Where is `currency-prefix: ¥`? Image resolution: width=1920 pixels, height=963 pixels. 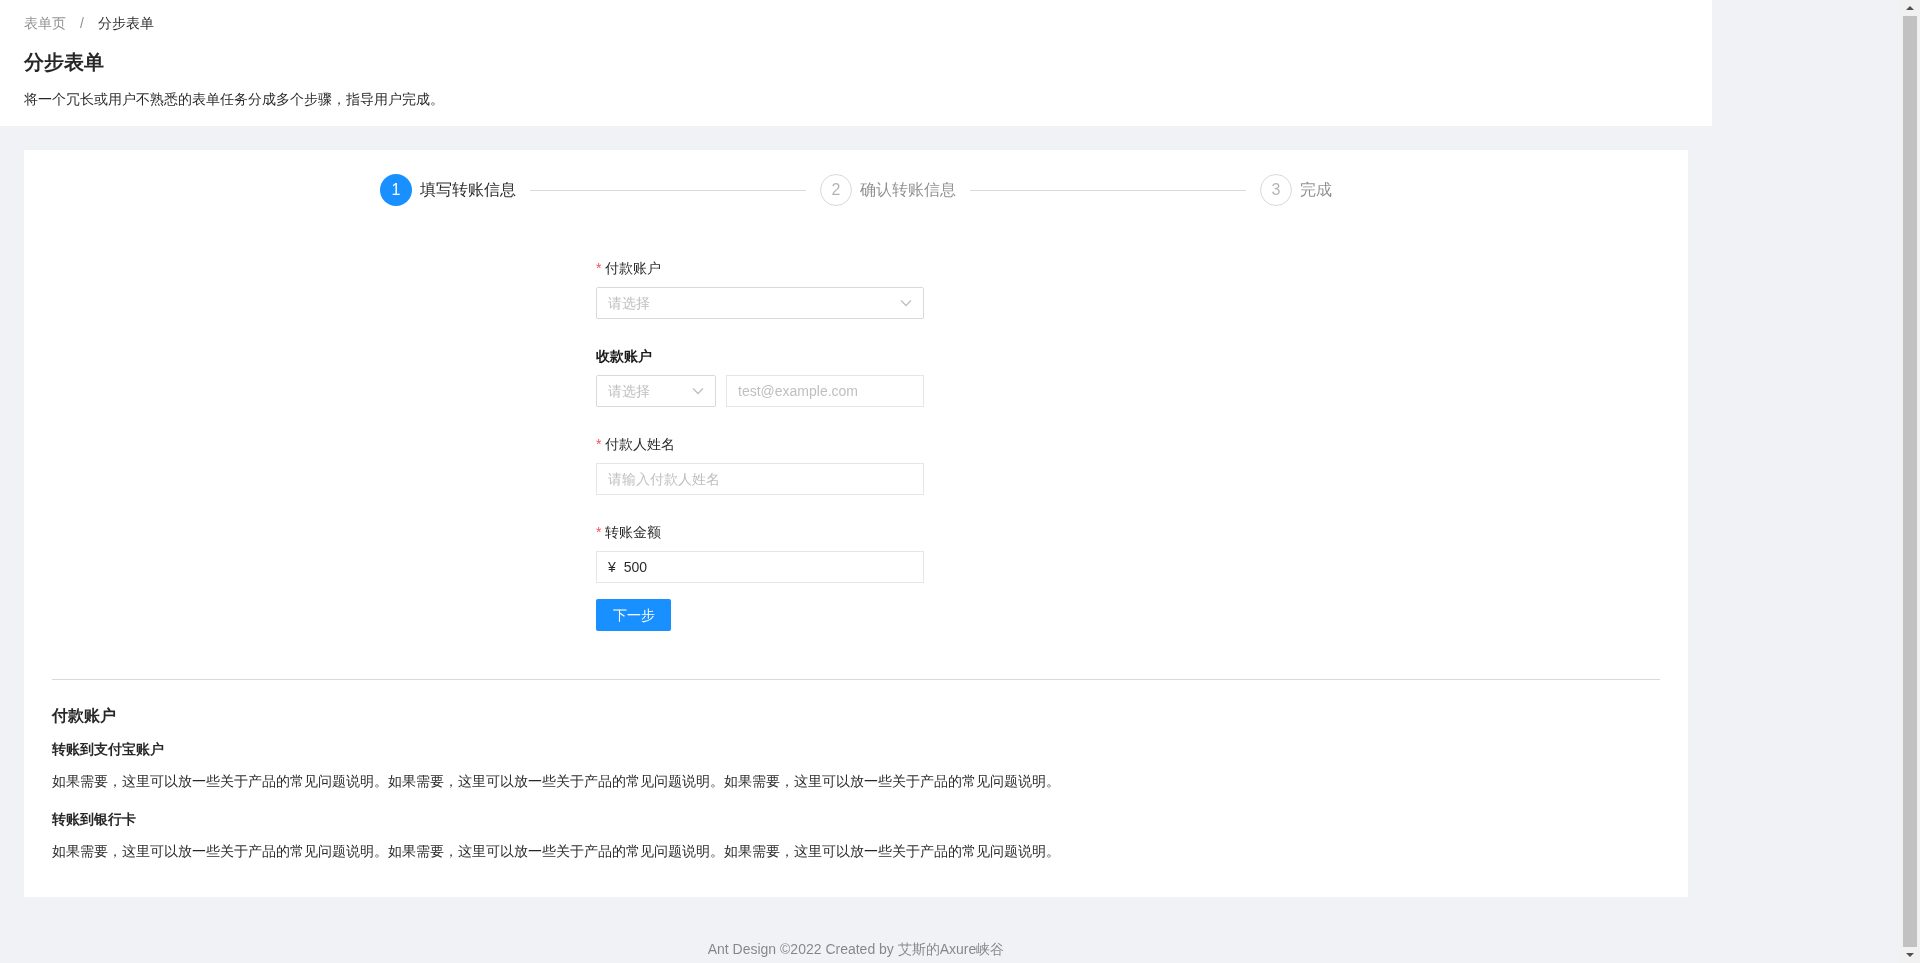
currency-prefix: ¥ is located at coordinates (612, 567).